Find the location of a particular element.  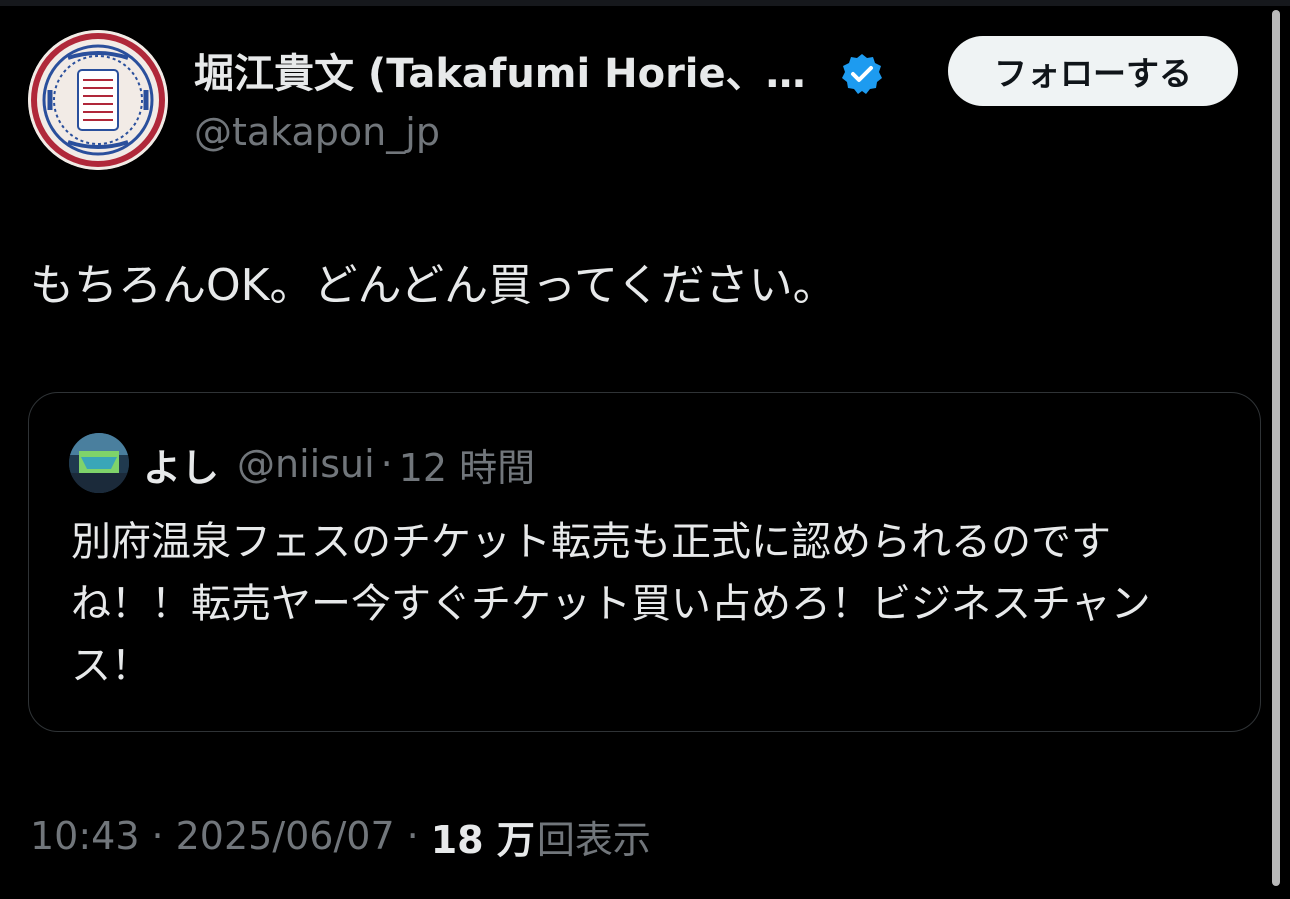

seal-logo-icon is located at coordinates (98, 100).